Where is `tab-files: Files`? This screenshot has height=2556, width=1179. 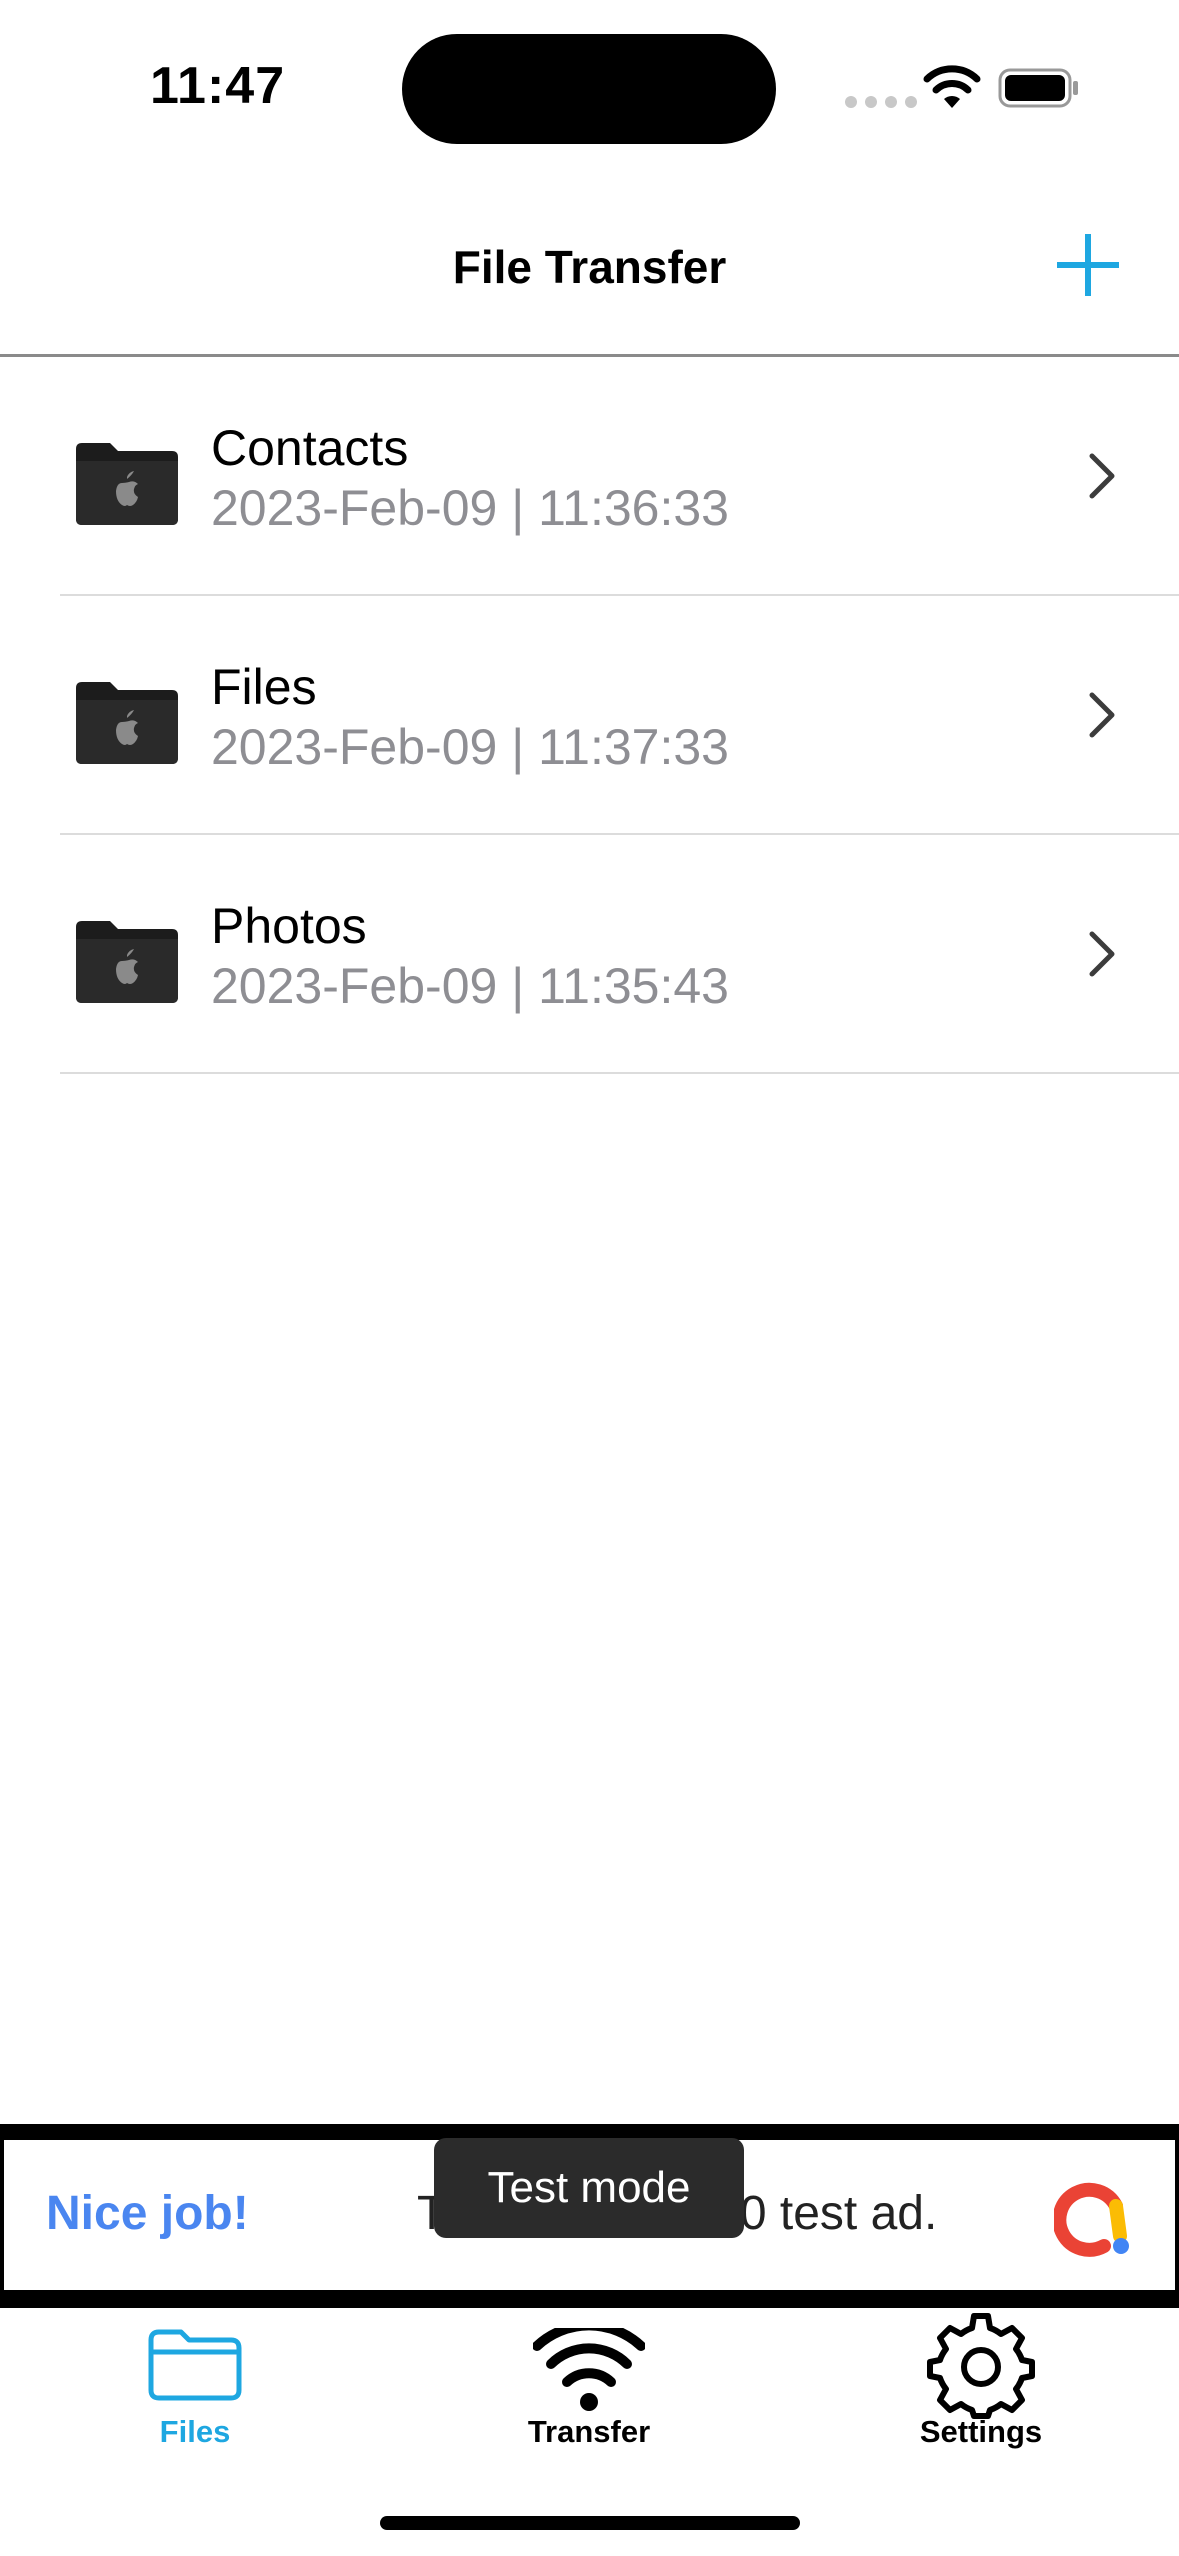 tab-files: Files is located at coordinates (195, 2388).